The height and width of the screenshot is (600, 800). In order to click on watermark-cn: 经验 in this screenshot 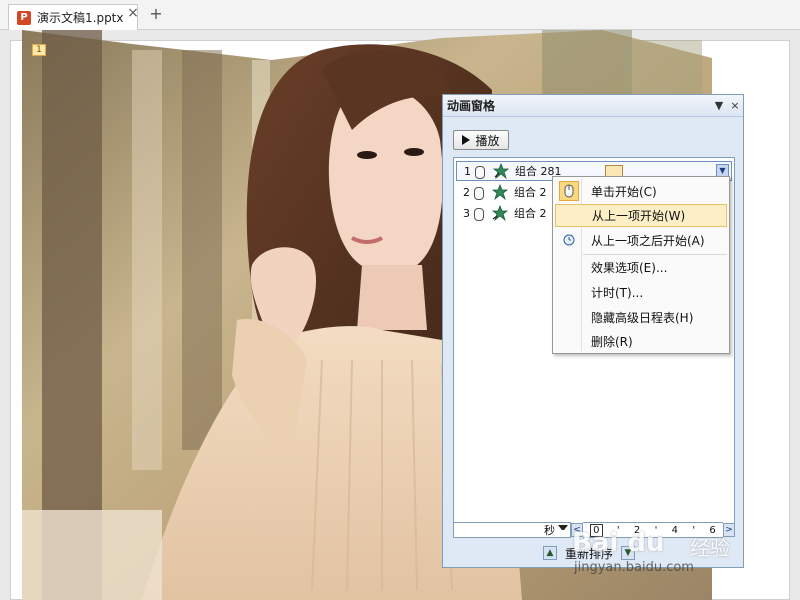, I will do `click(710, 548)`.